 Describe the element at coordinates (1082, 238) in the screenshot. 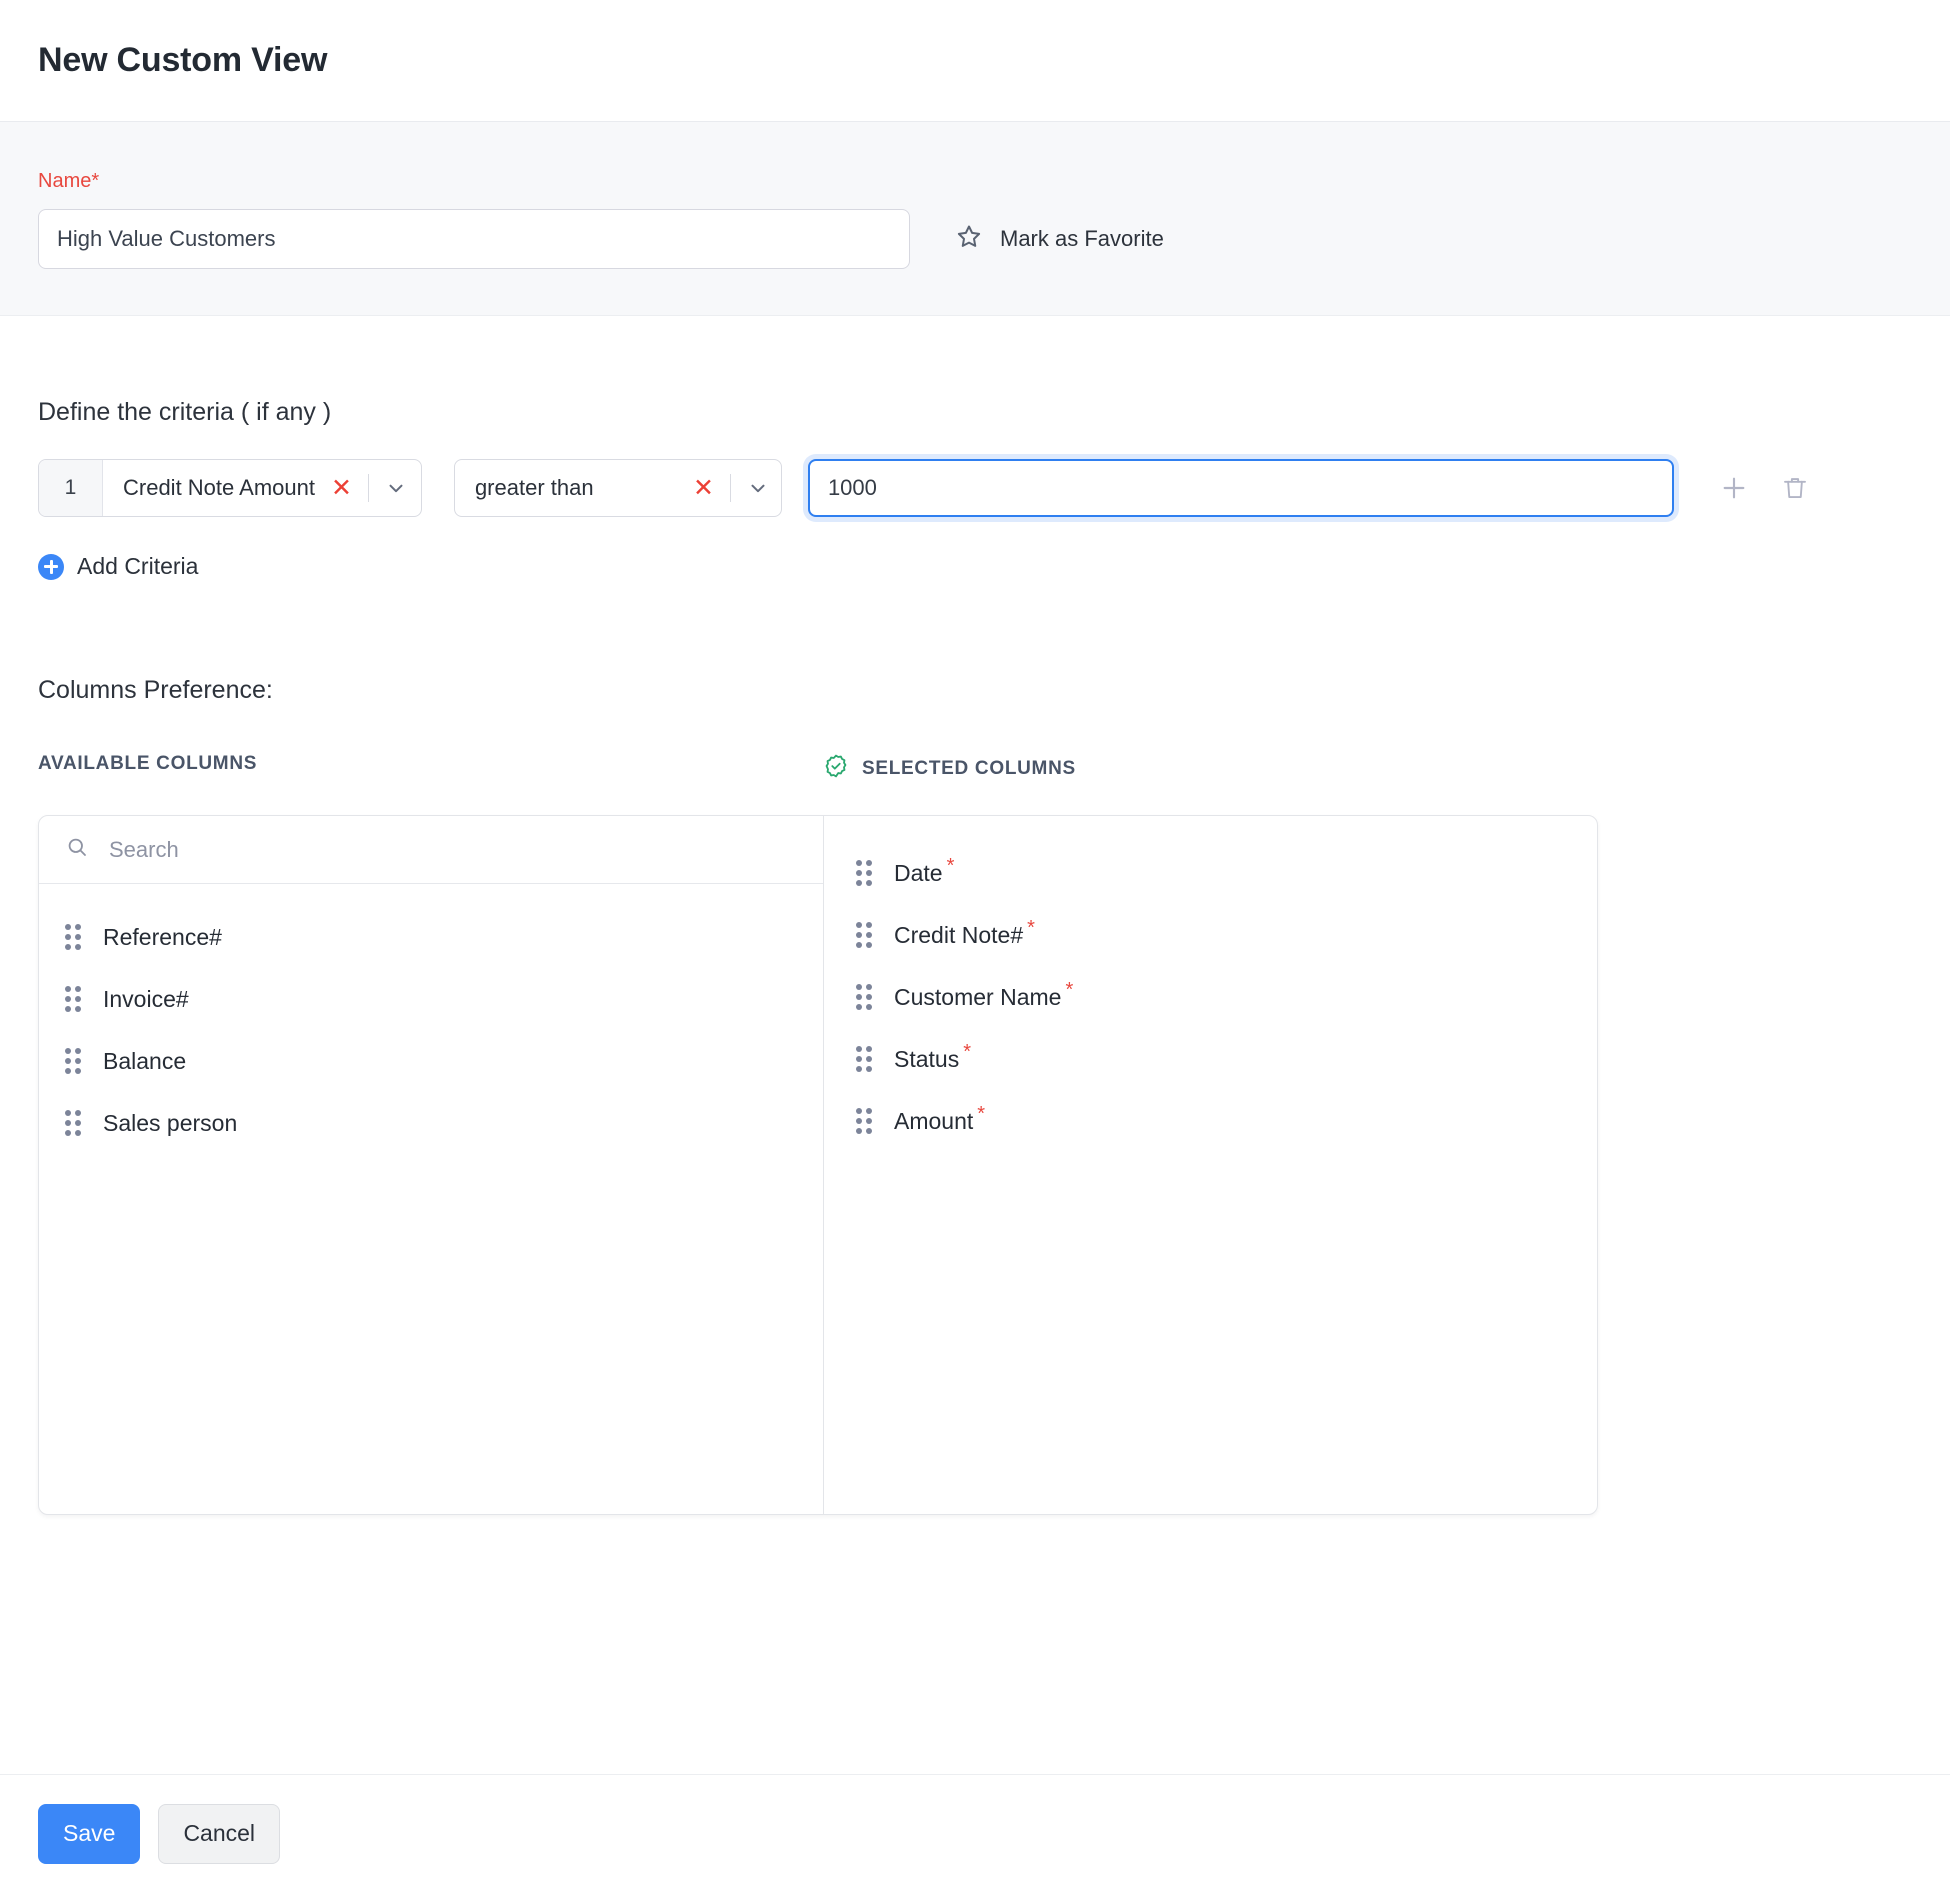

I see `mark-as-favorite-label: Mark as Favorite` at that location.